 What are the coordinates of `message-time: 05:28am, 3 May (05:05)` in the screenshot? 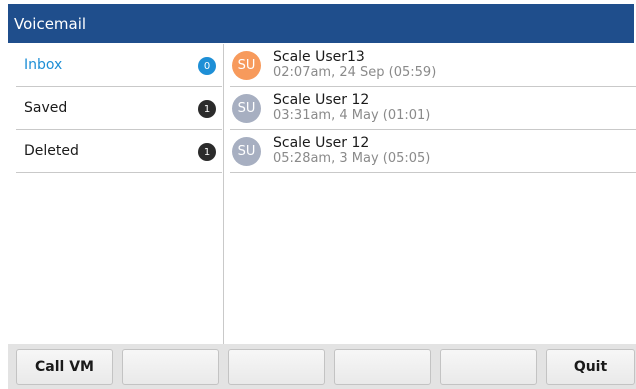 It's located at (352, 158).